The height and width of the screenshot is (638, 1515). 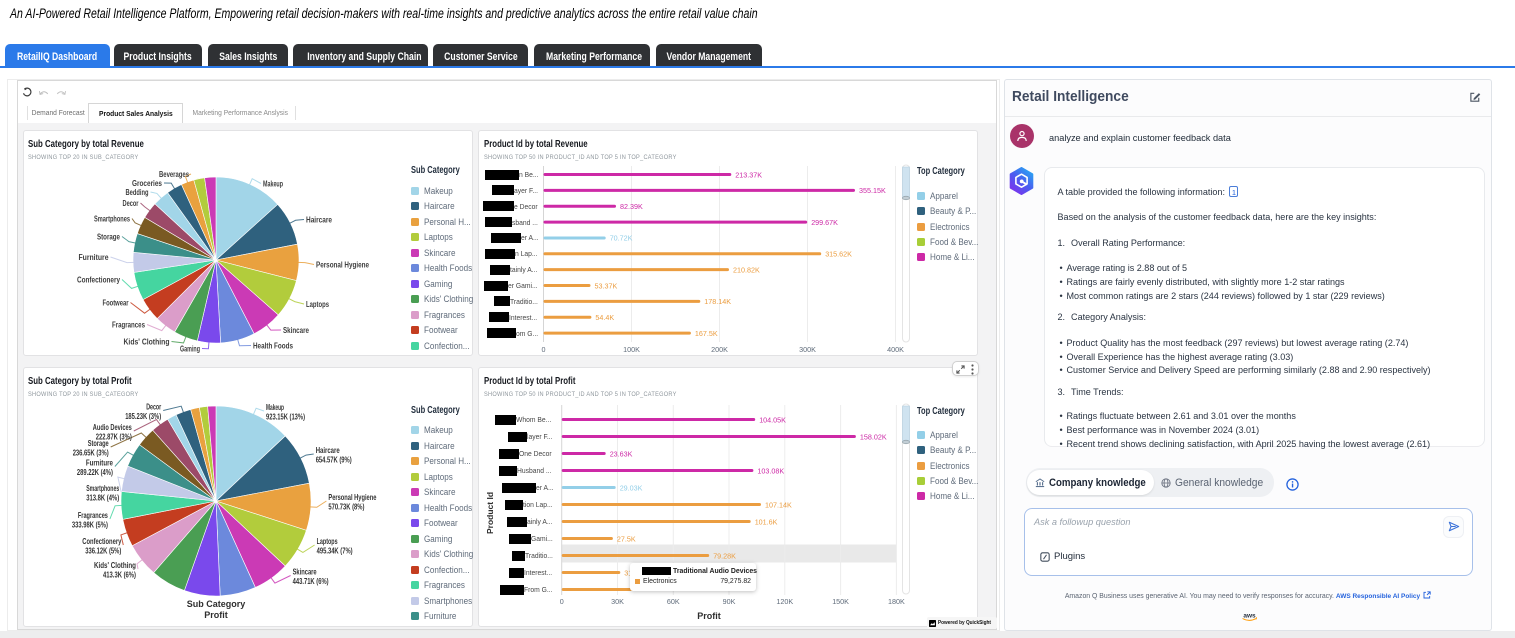 What do you see at coordinates (90, 525) in the screenshot?
I see `svg-text: 333.98K (5%)` at bounding box center [90, 525].